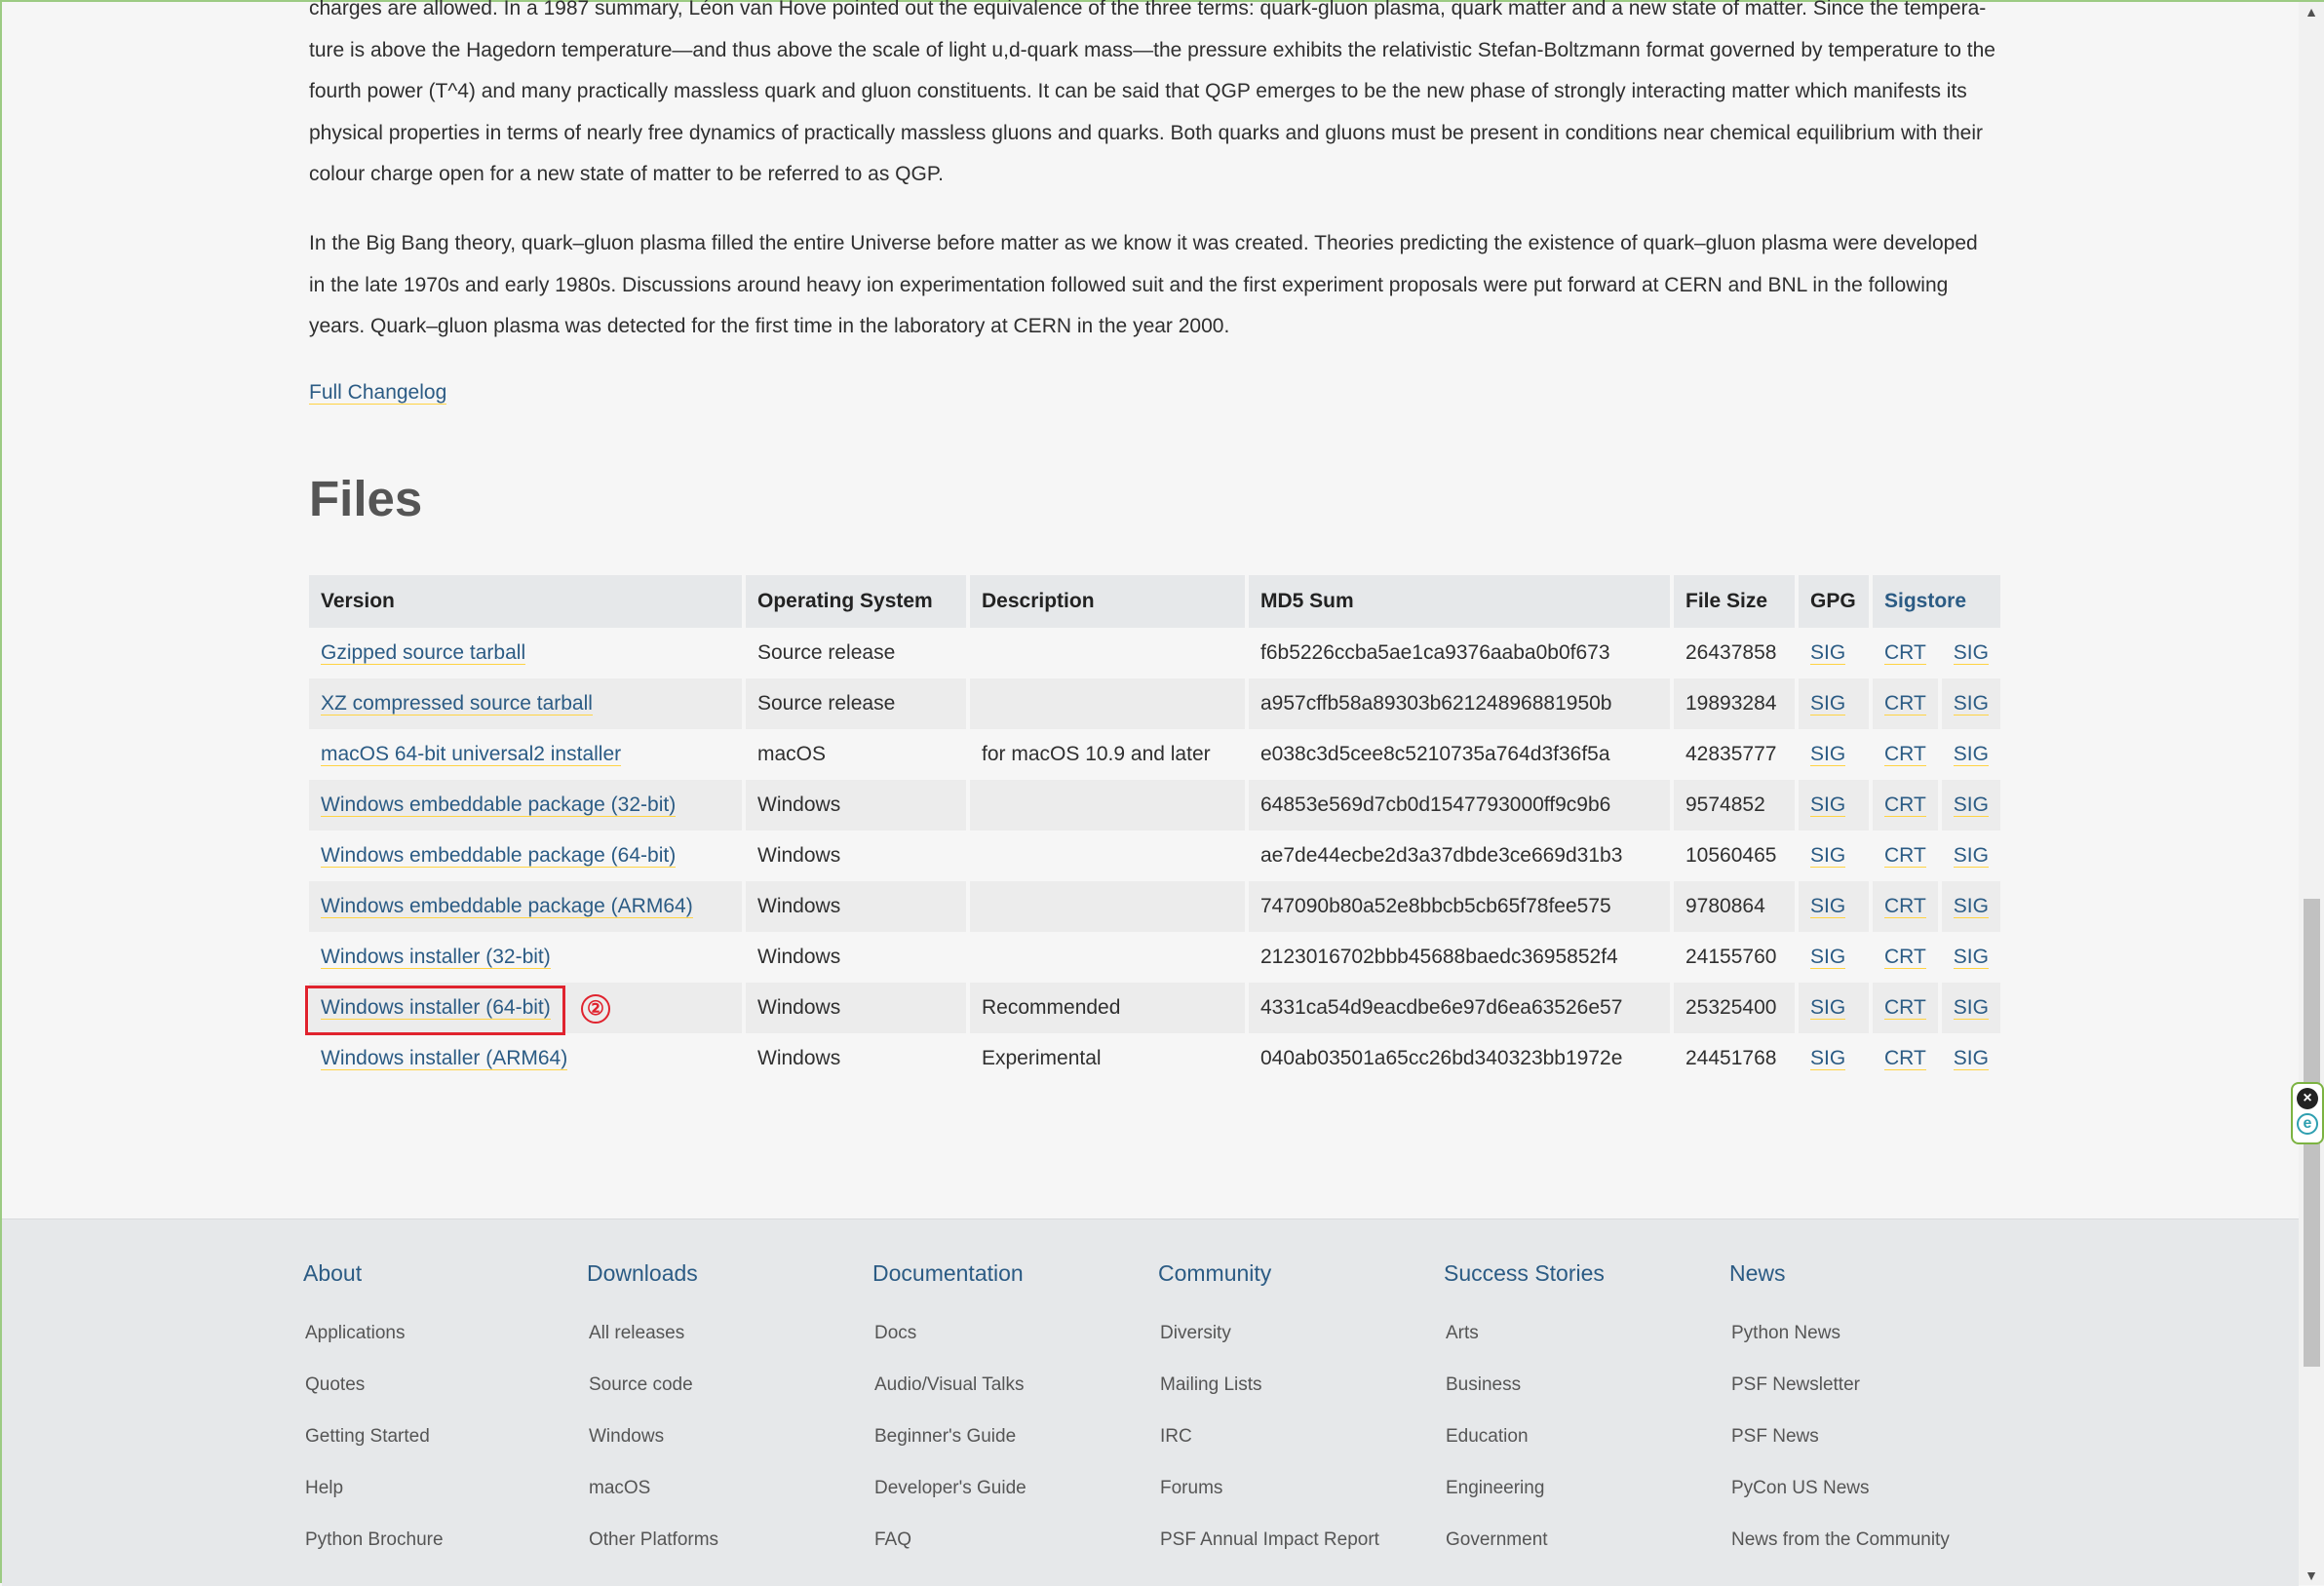 Image resolution: width=2324 pixels, height=1586 pixels. I want to click on footer-link: PSF Newsletter, so click(1839, 1385).